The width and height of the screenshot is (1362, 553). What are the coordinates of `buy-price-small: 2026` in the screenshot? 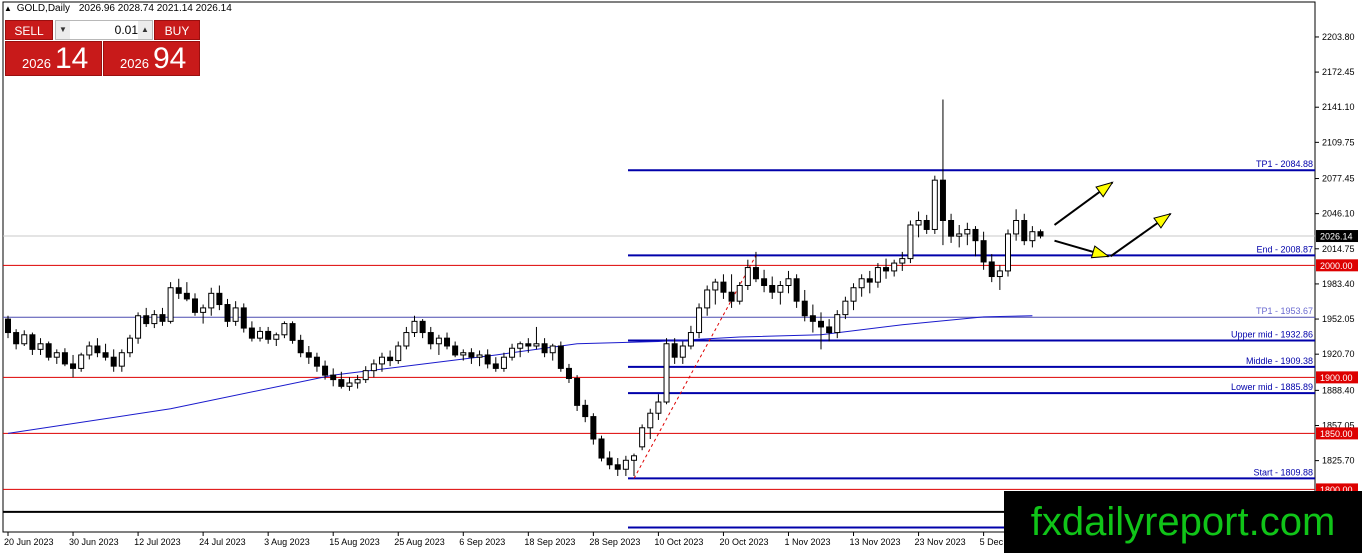 It's located at (134, 63).